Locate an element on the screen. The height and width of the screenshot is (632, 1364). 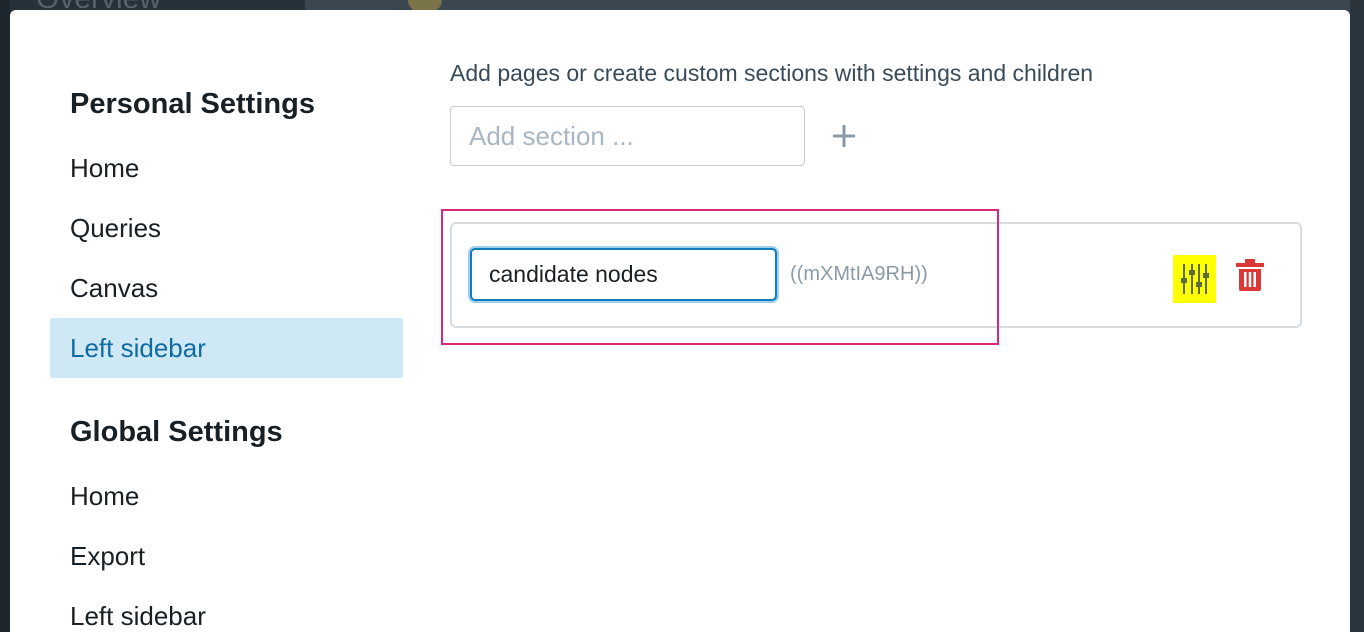
section-settings-button is located at coordinates (1194, 279).